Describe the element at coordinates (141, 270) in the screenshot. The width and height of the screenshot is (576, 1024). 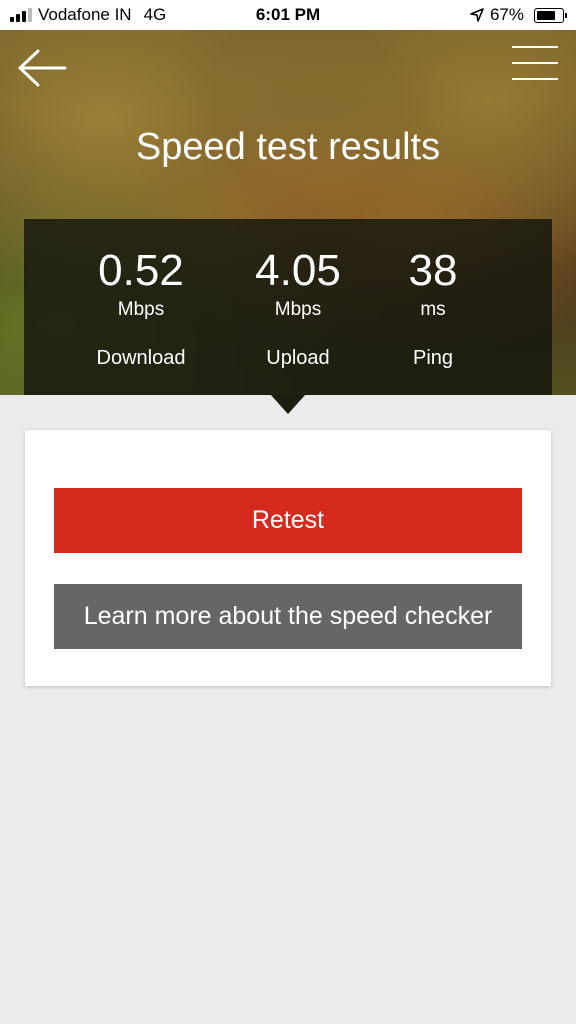
I see `download-value: 0.52` at that location.